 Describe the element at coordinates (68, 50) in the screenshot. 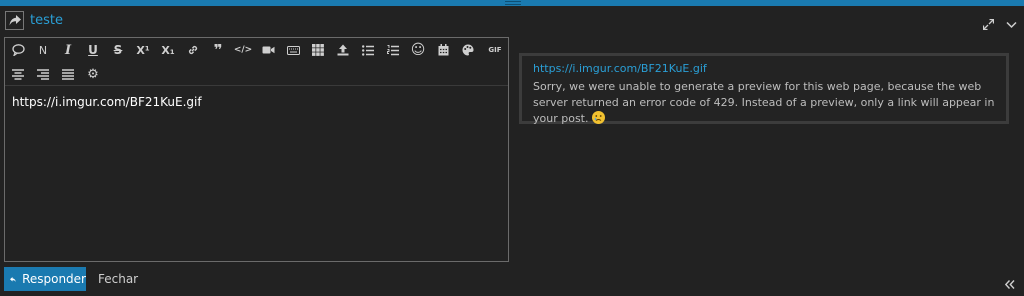

I see `italic-icon: I` at that location.